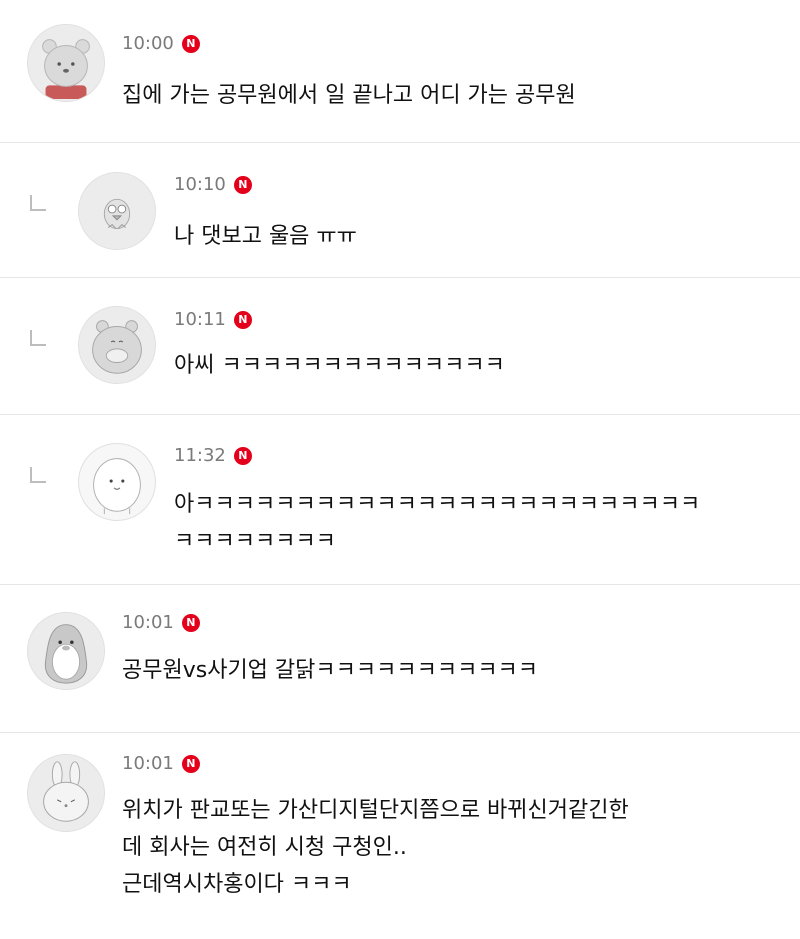 This screenshot has height=939, width=800. What do you see at coordinates (148, 43) in the screenshot?
I see `time-text: 10:00` at bounding box center [148, 43].